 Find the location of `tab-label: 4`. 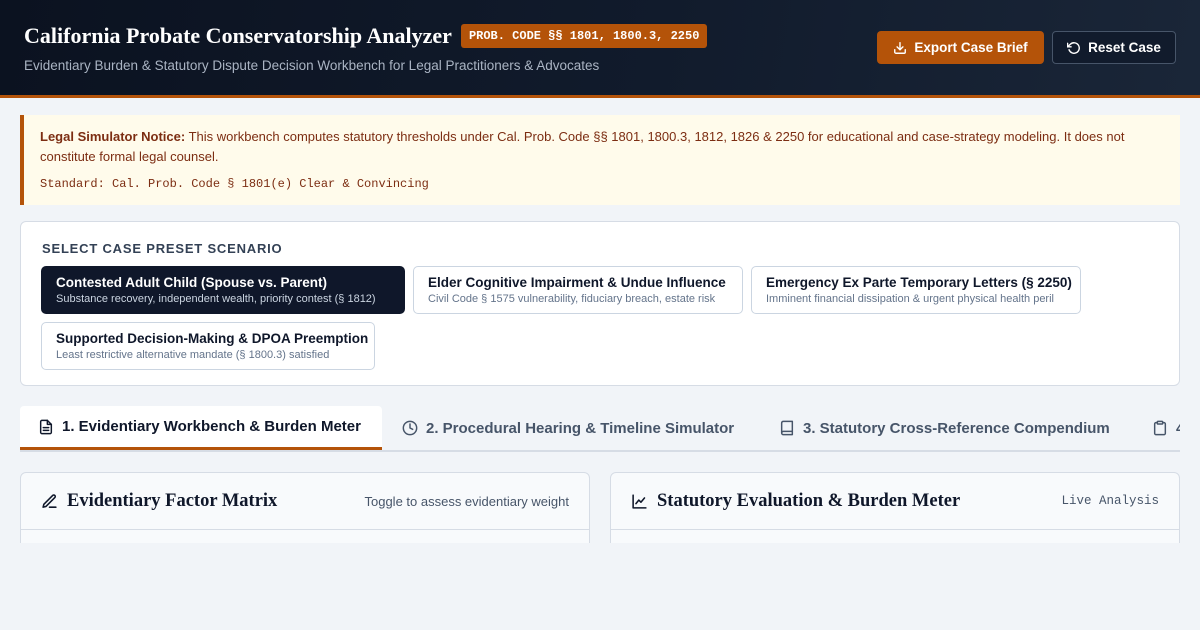

tab-label: 4 is located at coordinates (1178, 428).